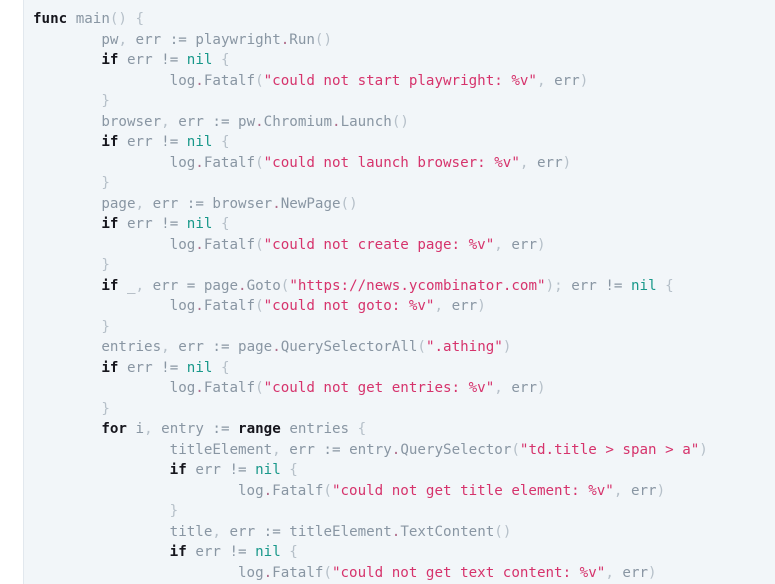 The image size is (775, 584). Describe the element at coordinates (349, 347) in the screenshot. I see `code-token-prop: QuerySelectorAll` at that location.